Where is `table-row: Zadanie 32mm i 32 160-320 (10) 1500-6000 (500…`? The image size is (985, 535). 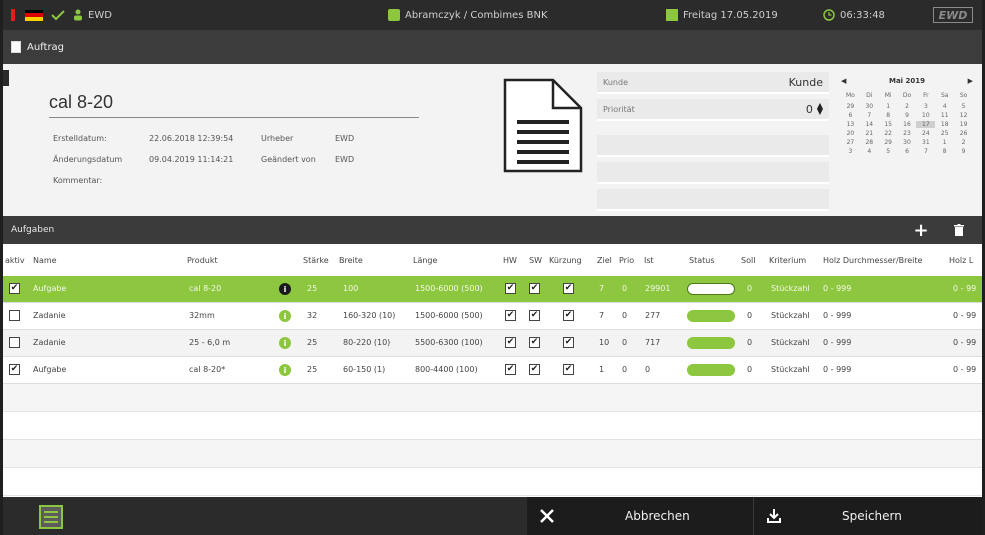 table-row: Zadanie 32mm i 32 160-320 (10) 1500-6000 (500… is located at coordinates (492, 316).